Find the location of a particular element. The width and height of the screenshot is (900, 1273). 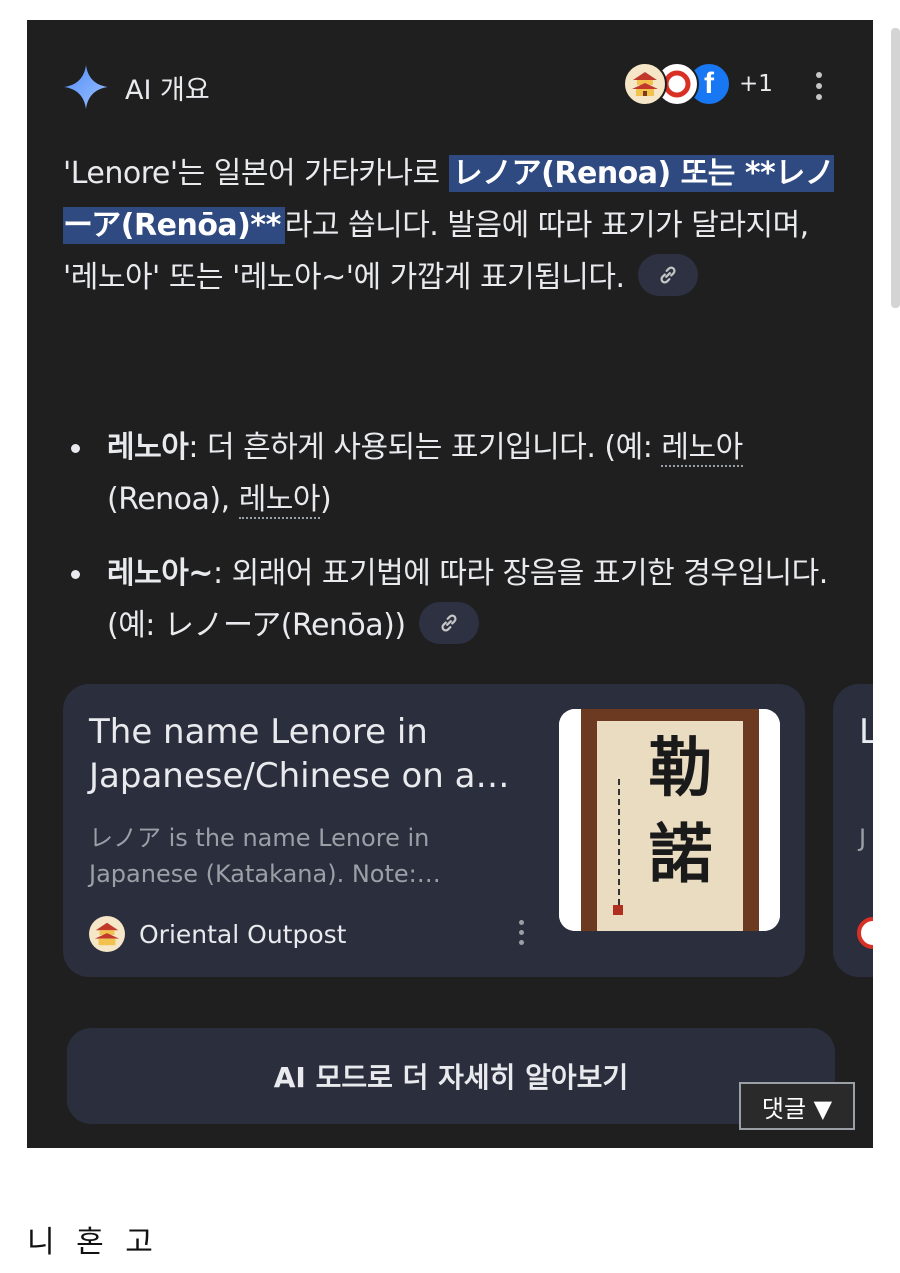

bullet-term: 레노아 is located at coordinates (148, 447).